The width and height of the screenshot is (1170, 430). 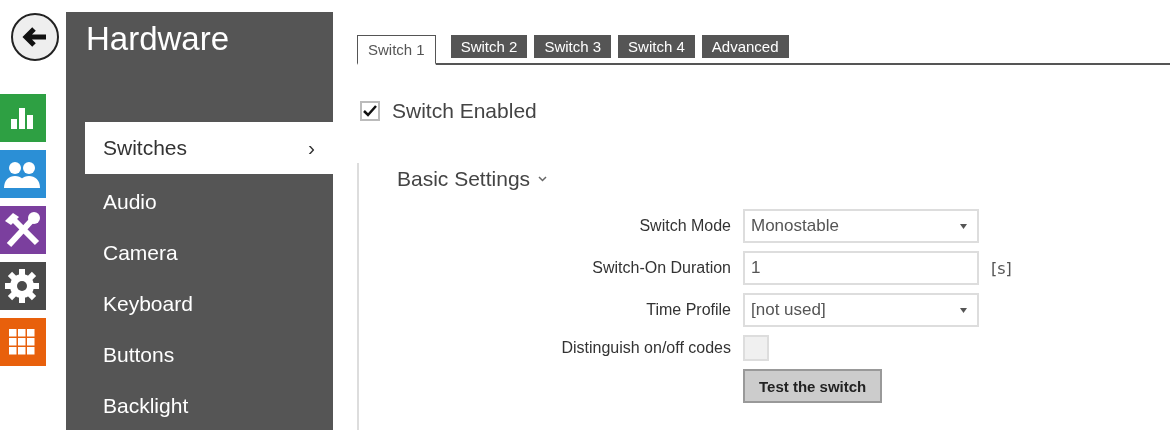 What do you see at coordinates (158, 39) in the screenshot?
I see `sidebar-title: Hardware` at bounding box center [158, 39].